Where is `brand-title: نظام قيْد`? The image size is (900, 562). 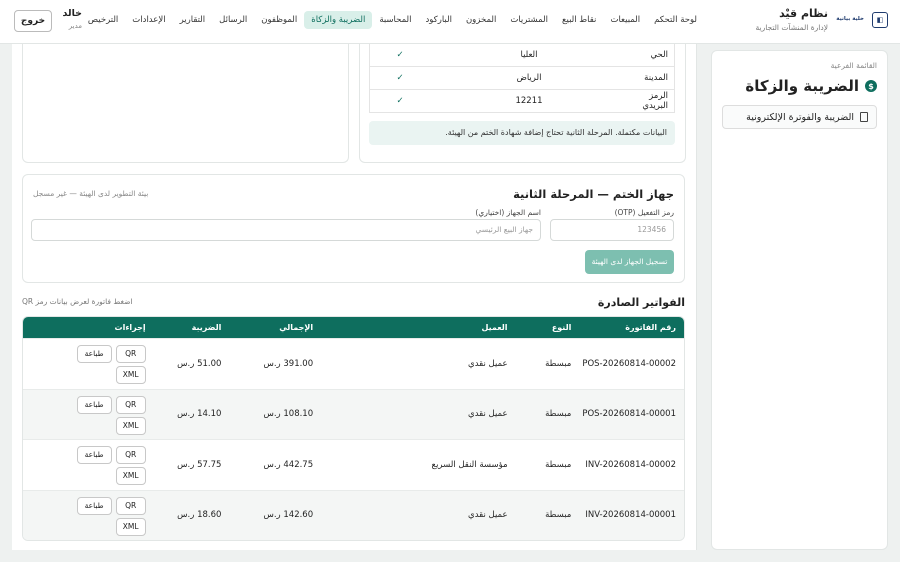 brand-title: نظام قيْد is located at coordinates (803, 13).